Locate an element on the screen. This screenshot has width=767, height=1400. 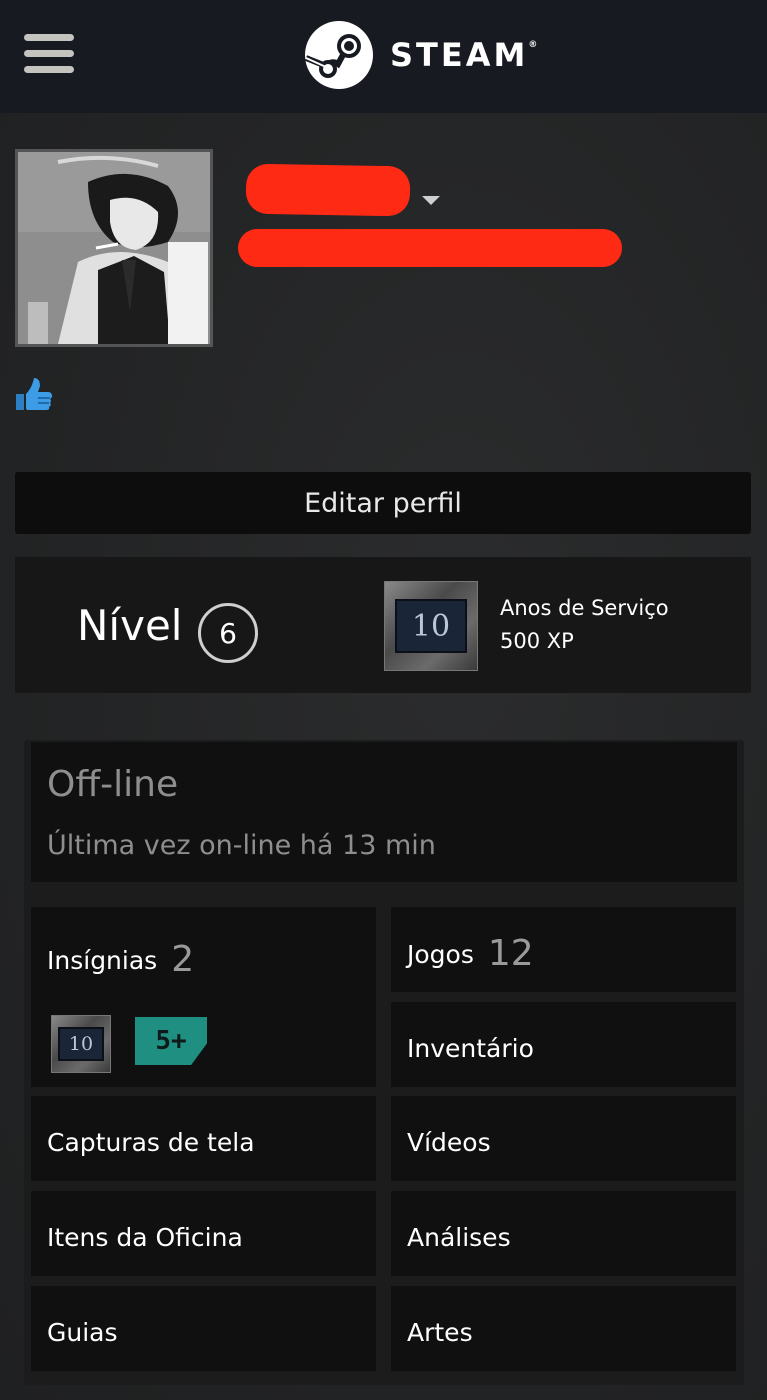
years-badge-number: 10 is located at coordinates (431, 626).